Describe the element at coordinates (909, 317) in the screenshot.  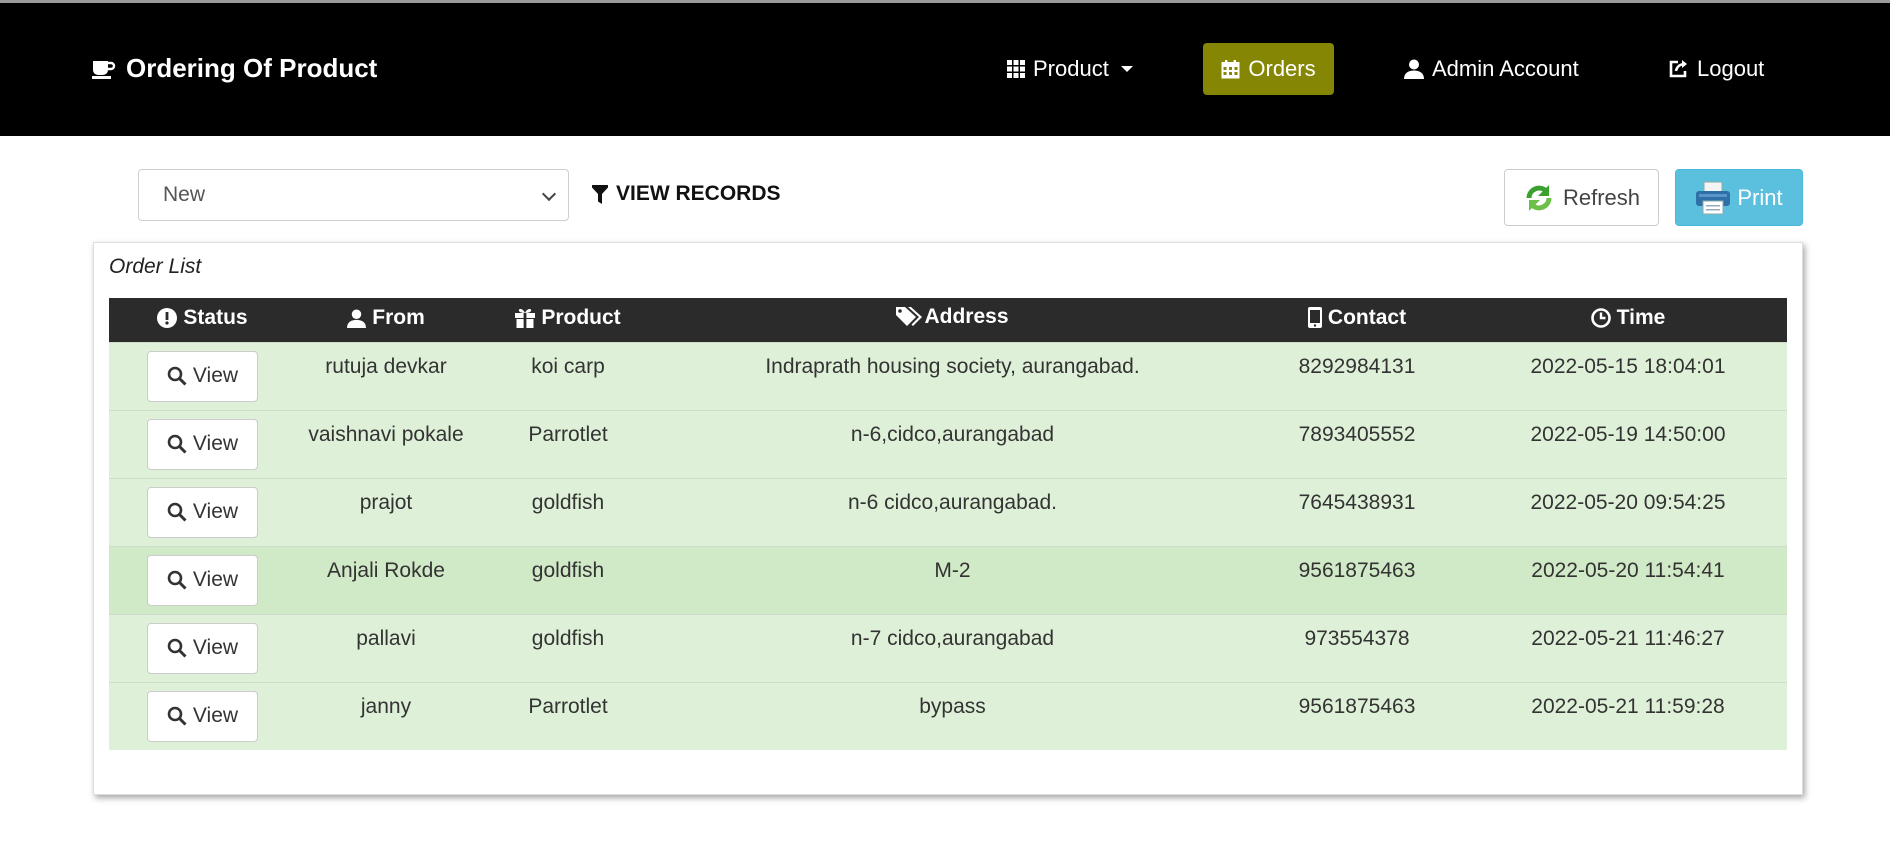
I see `tags-icon` at that location.